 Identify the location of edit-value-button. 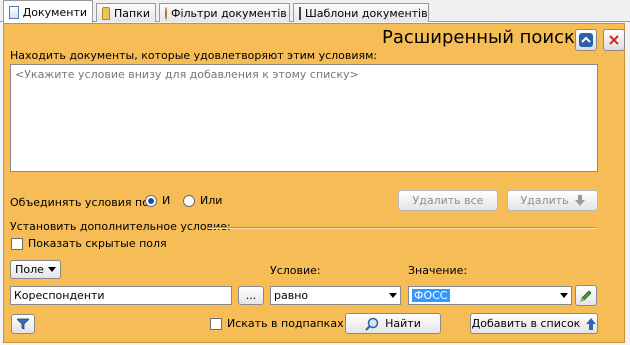
(586, 295).